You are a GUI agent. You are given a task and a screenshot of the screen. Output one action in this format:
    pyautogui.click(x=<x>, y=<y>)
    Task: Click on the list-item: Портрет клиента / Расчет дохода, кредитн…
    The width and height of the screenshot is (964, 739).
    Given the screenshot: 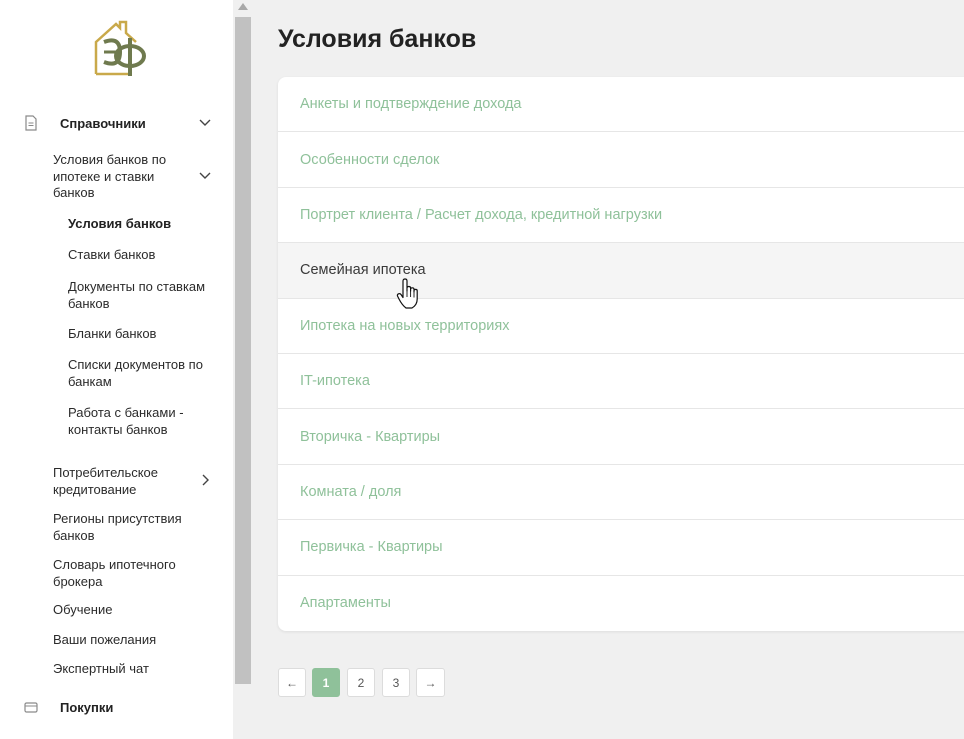 What is the action you would take?
    pyautogui.click(x=621, y=216)
    